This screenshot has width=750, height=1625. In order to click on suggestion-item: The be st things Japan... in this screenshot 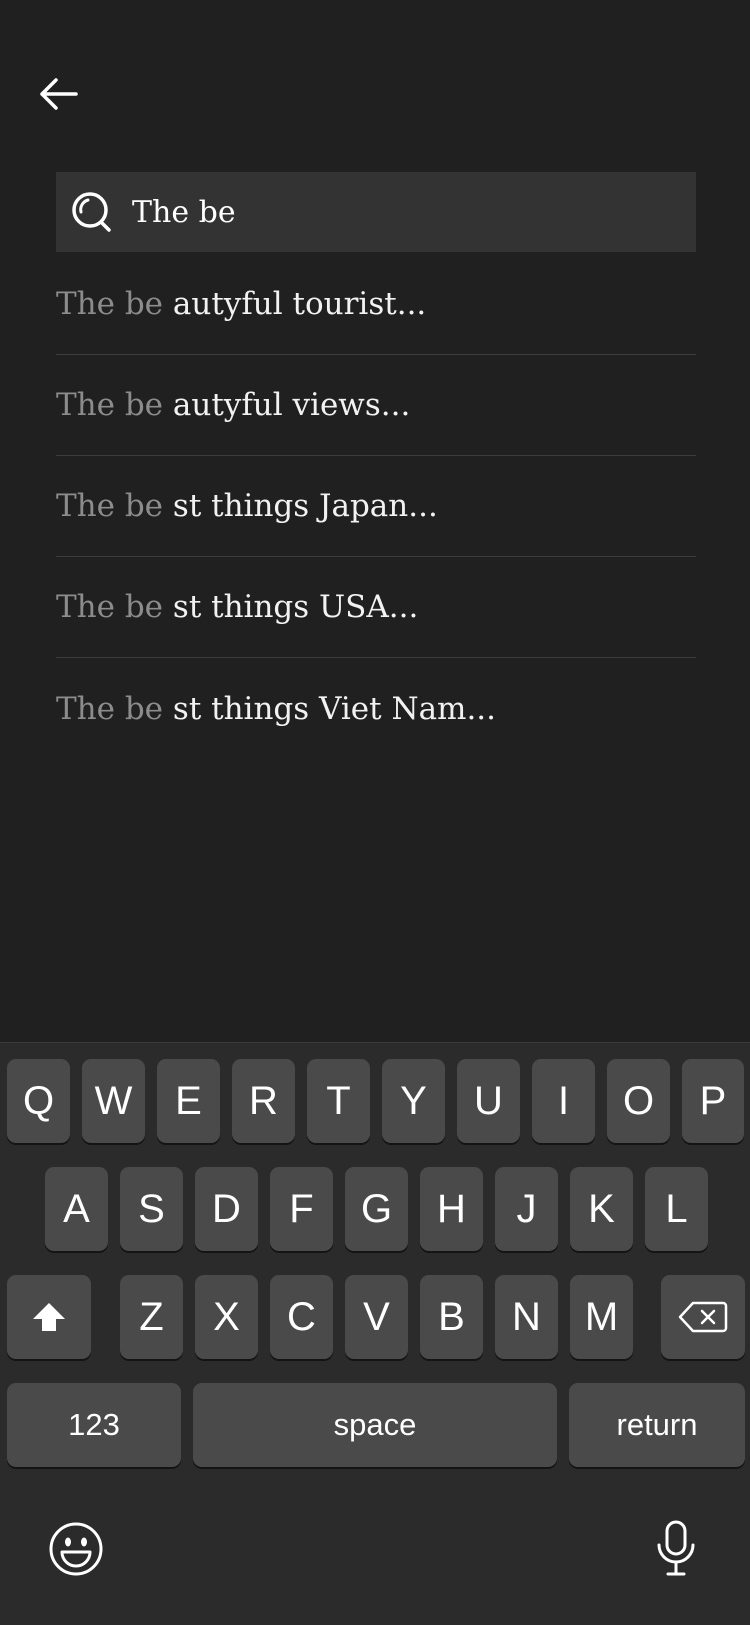, I will do `click(376, 506)`.